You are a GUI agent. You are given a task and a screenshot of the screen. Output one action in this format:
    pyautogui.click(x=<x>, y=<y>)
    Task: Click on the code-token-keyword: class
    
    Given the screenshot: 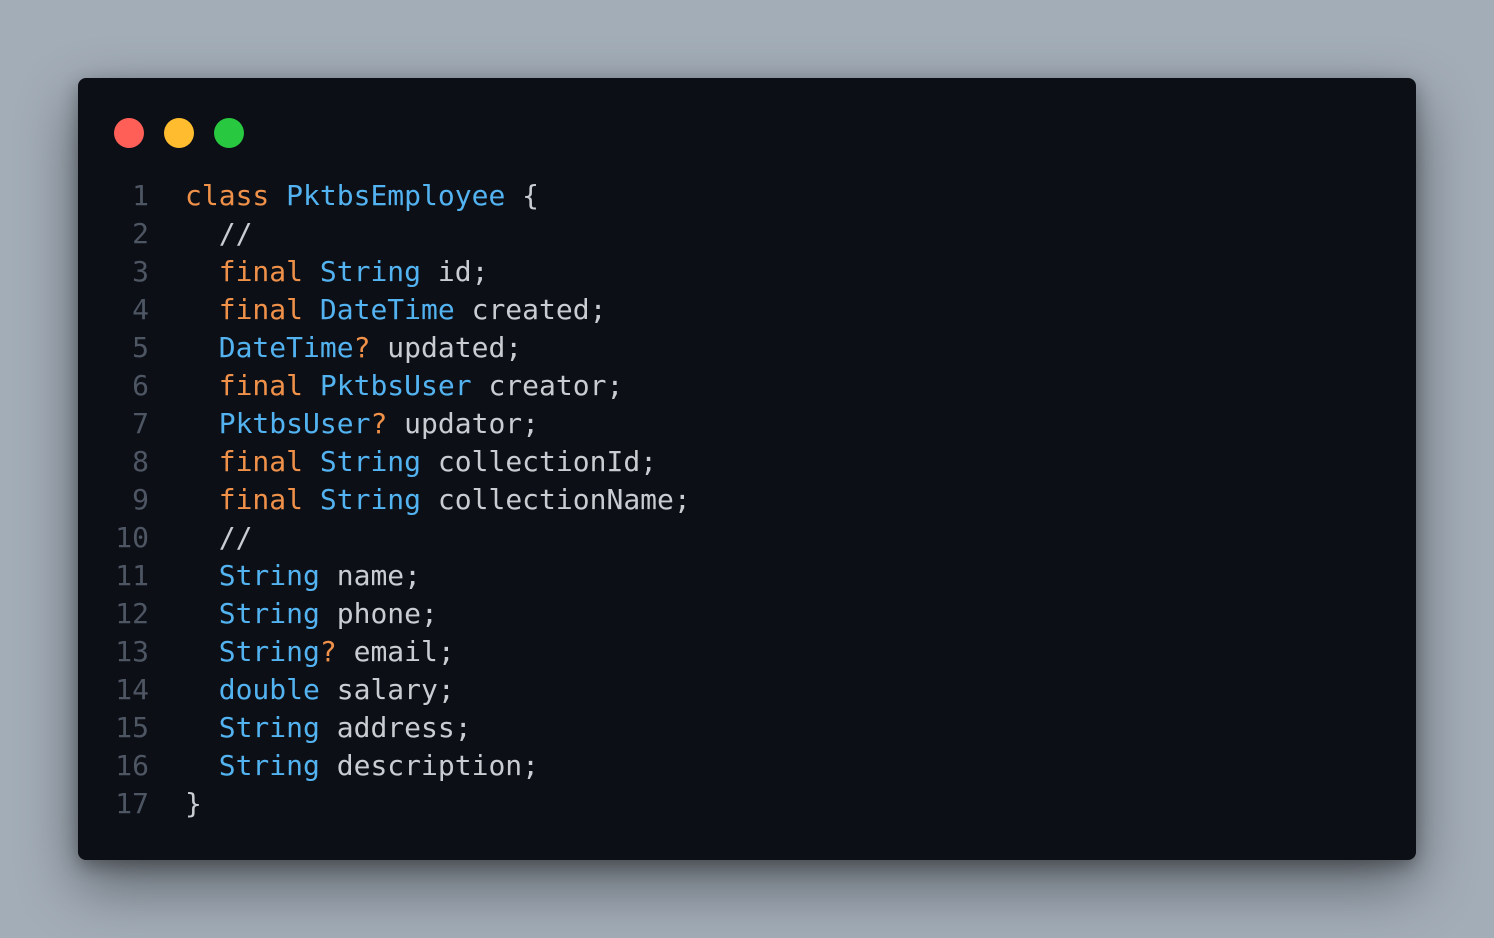 What is the action you would take?
    pyautogui.click(x=227, y=195)
    